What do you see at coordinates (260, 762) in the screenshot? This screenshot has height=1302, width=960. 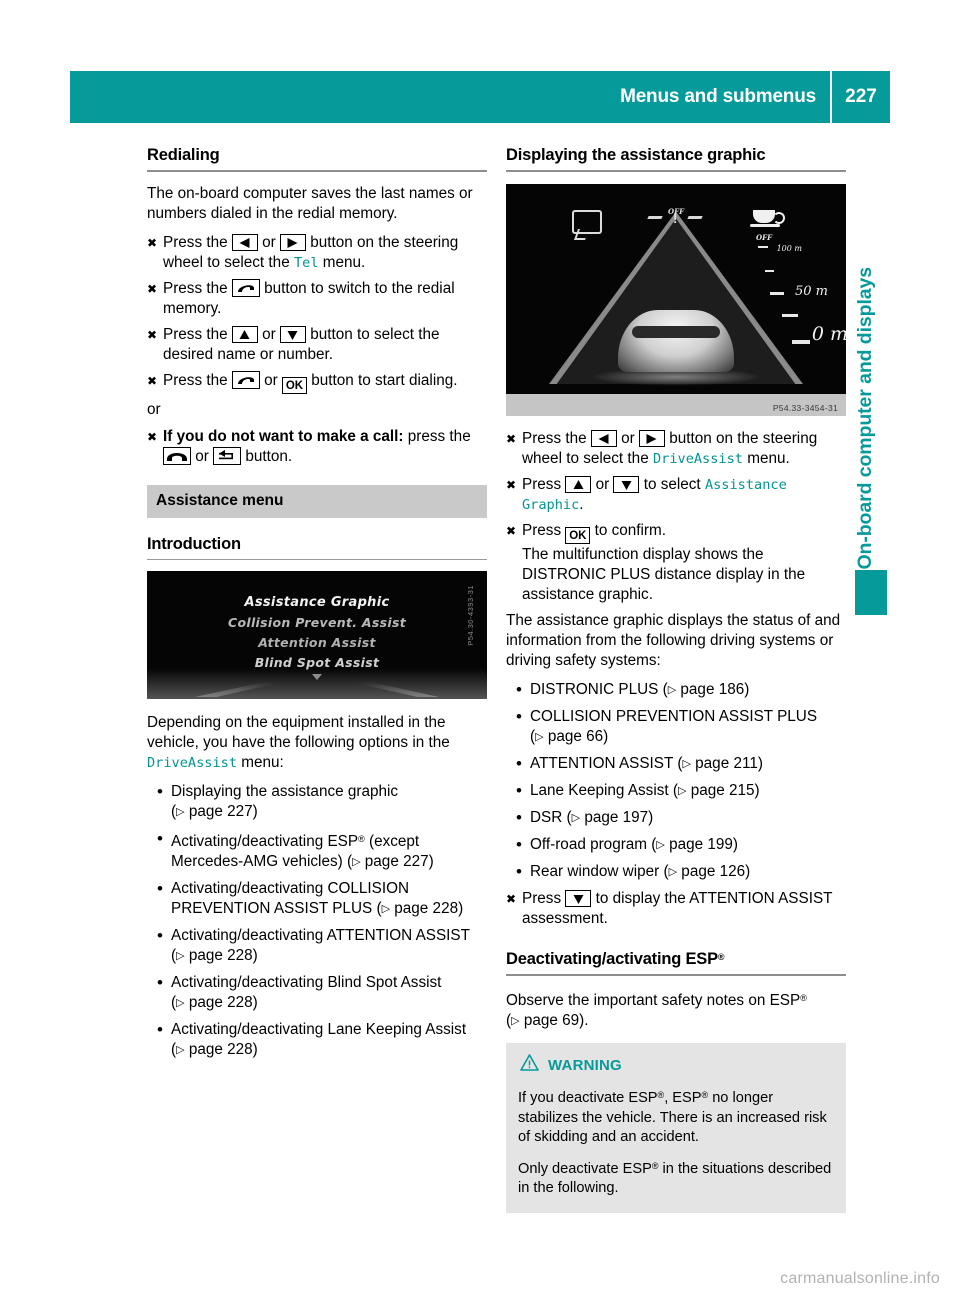 I see `options-intro-b: menu:` at bounding box center [260, 762].